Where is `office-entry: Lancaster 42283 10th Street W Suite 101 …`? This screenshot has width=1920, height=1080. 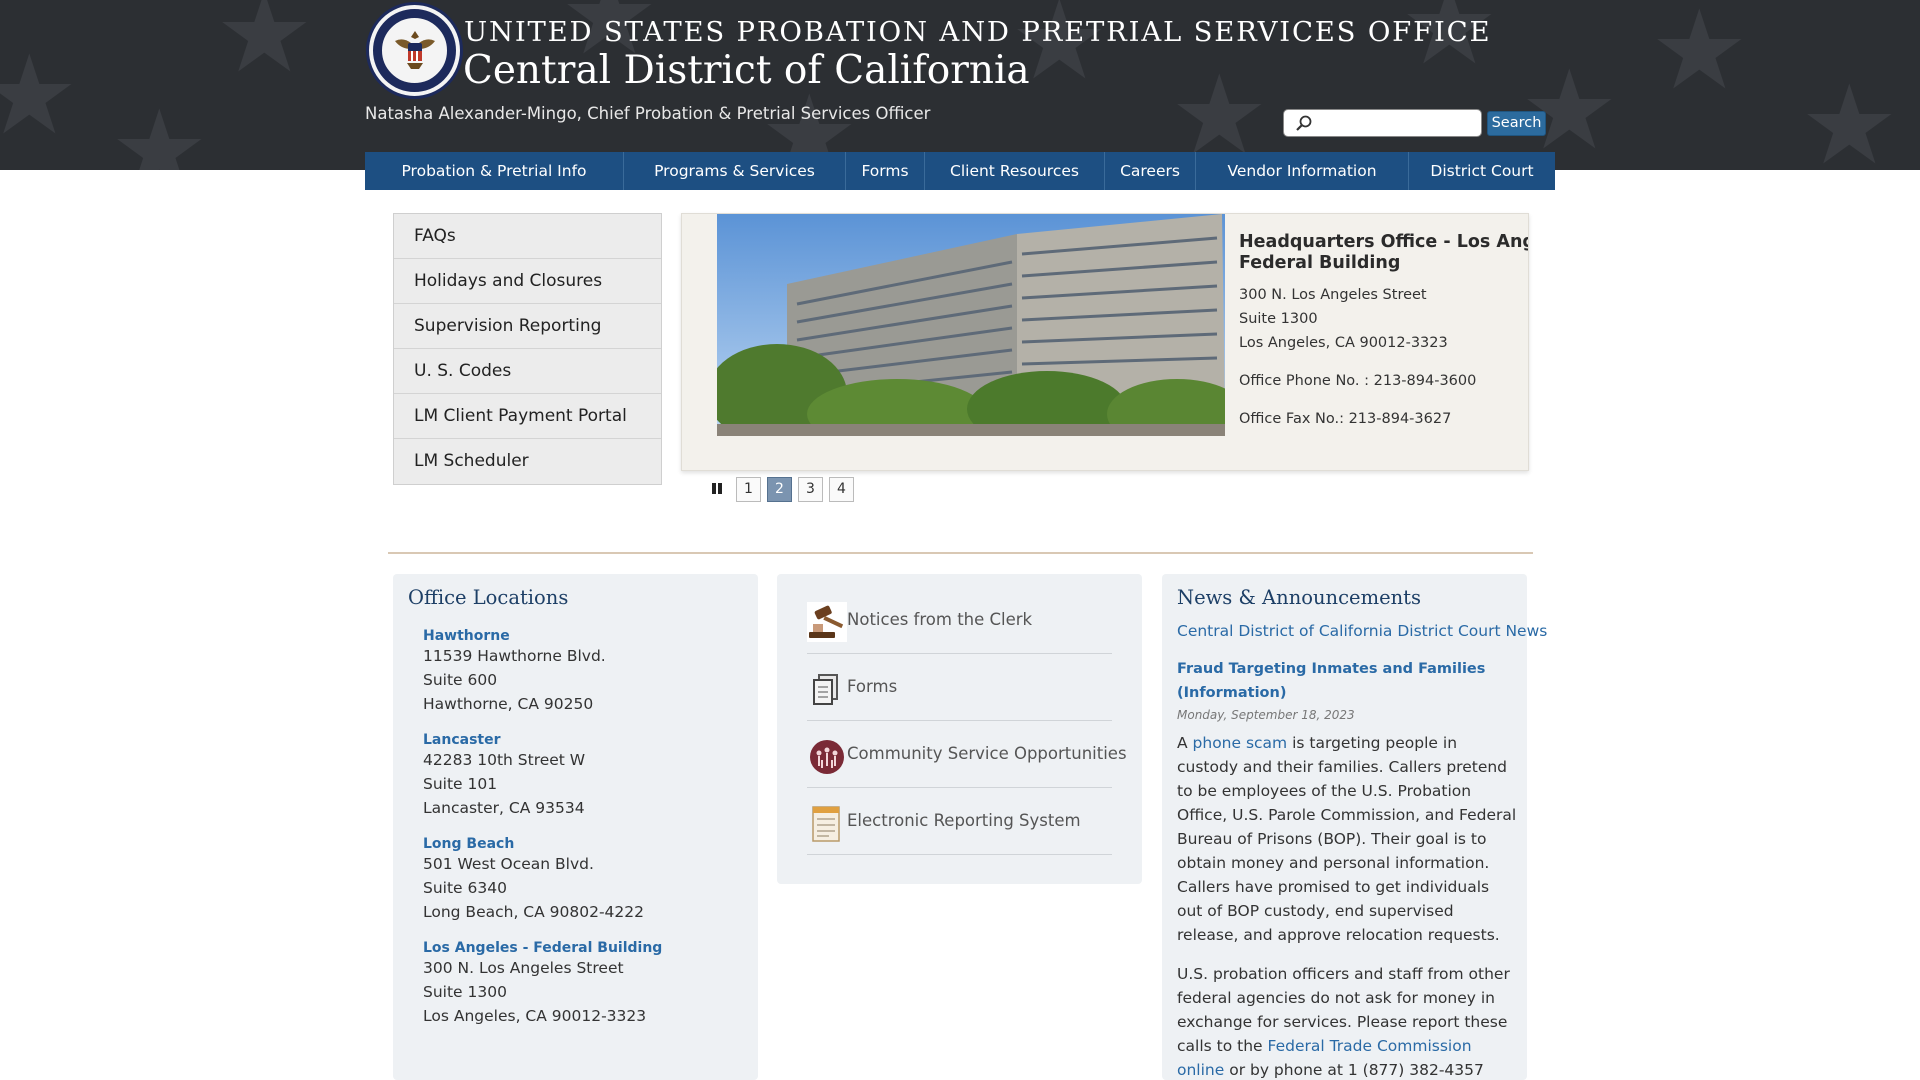 office-entry: Lancaster 42283 10th Street W Suite 101 … is located at coordinates (542, 776).